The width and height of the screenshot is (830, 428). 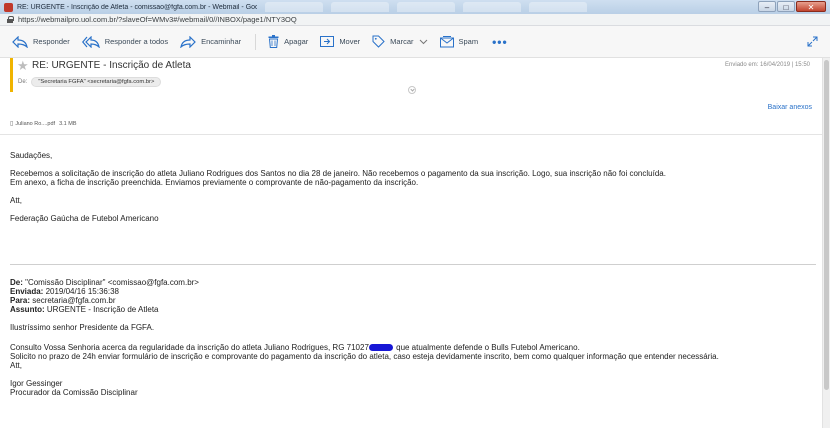 What do you see at coordinates (188, 41) in the screenshot?
I see `forward-icon` at bounding box center [188, 41].